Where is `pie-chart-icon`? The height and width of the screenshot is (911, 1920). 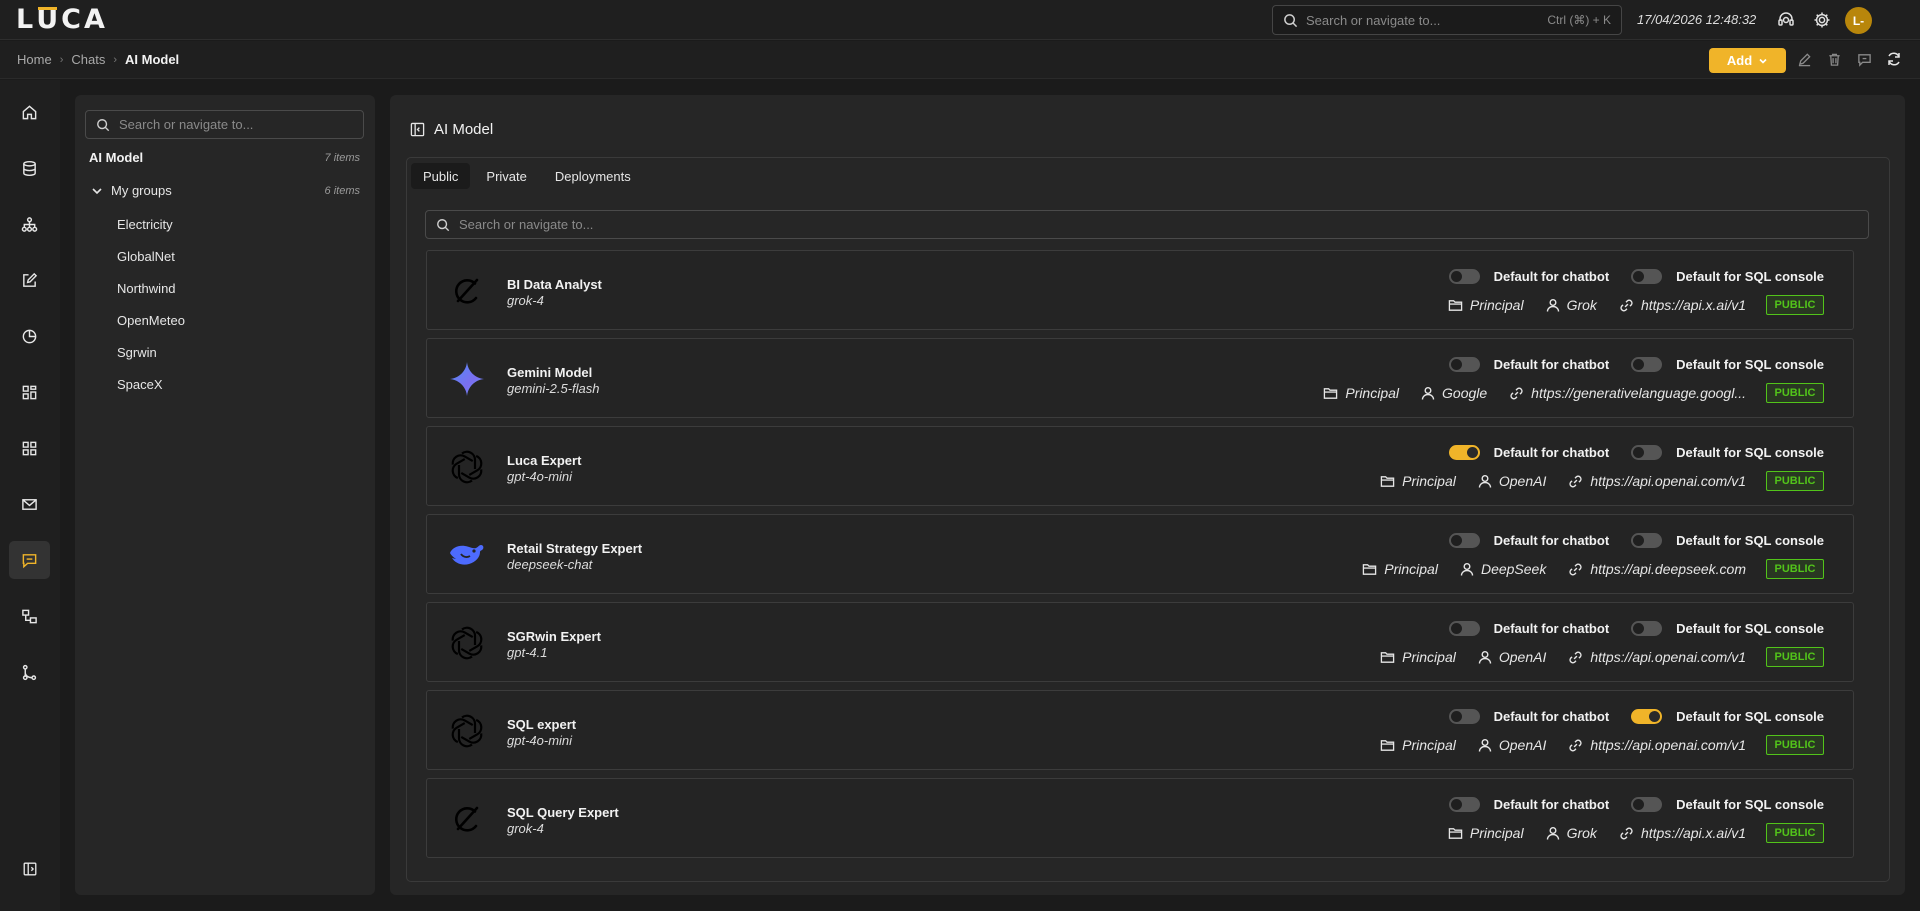
pie-chart-icon is located at coordinates (29, 336).